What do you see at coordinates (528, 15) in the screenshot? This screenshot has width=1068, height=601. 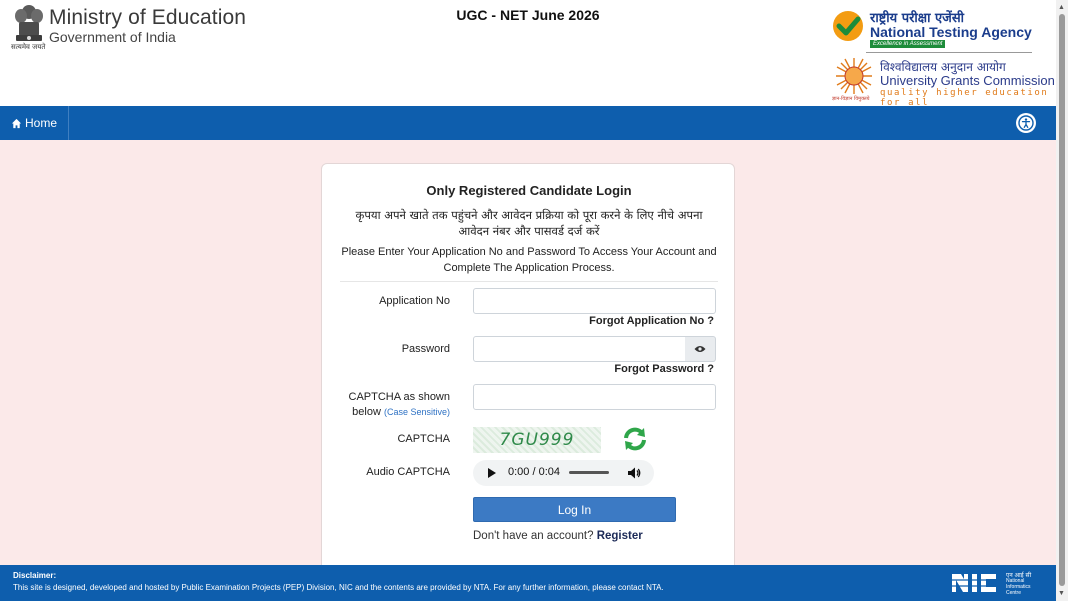 I see `exam-title: UGC - NET June 2026` at bounding box center [528, 15].